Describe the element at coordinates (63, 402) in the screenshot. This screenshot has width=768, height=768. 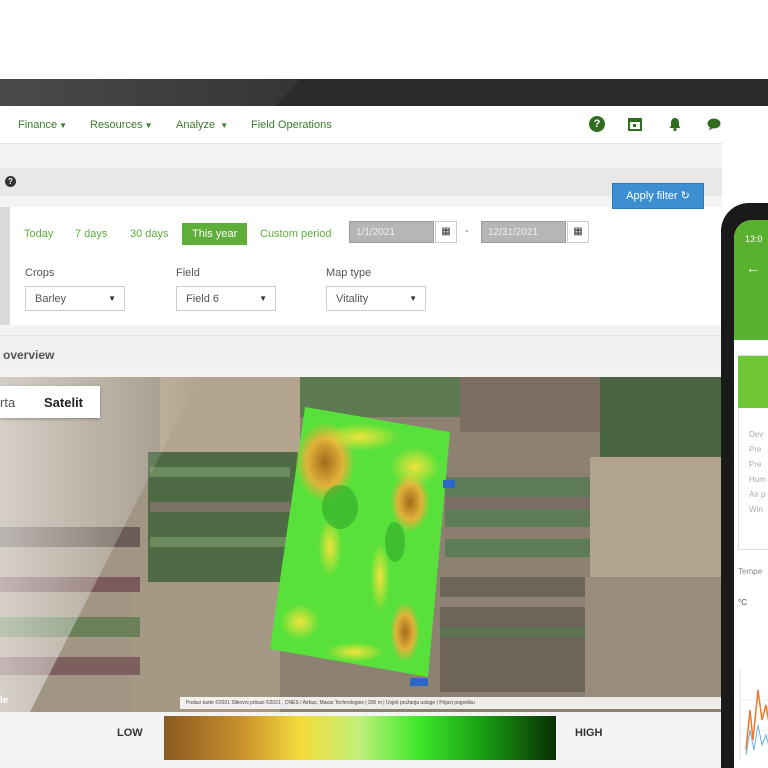
I see `tab-satellite: Satelit` at that location.